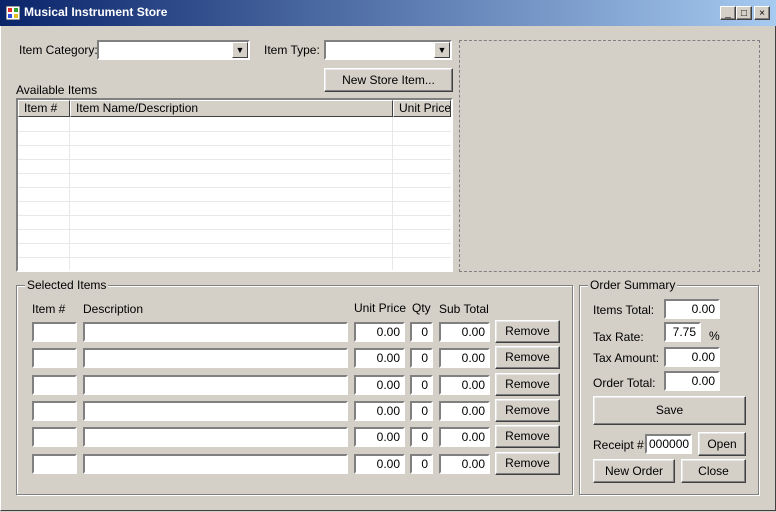  Describe the element at coordinates (13, 13) in the screenshot. I see `app-icon` at that location.